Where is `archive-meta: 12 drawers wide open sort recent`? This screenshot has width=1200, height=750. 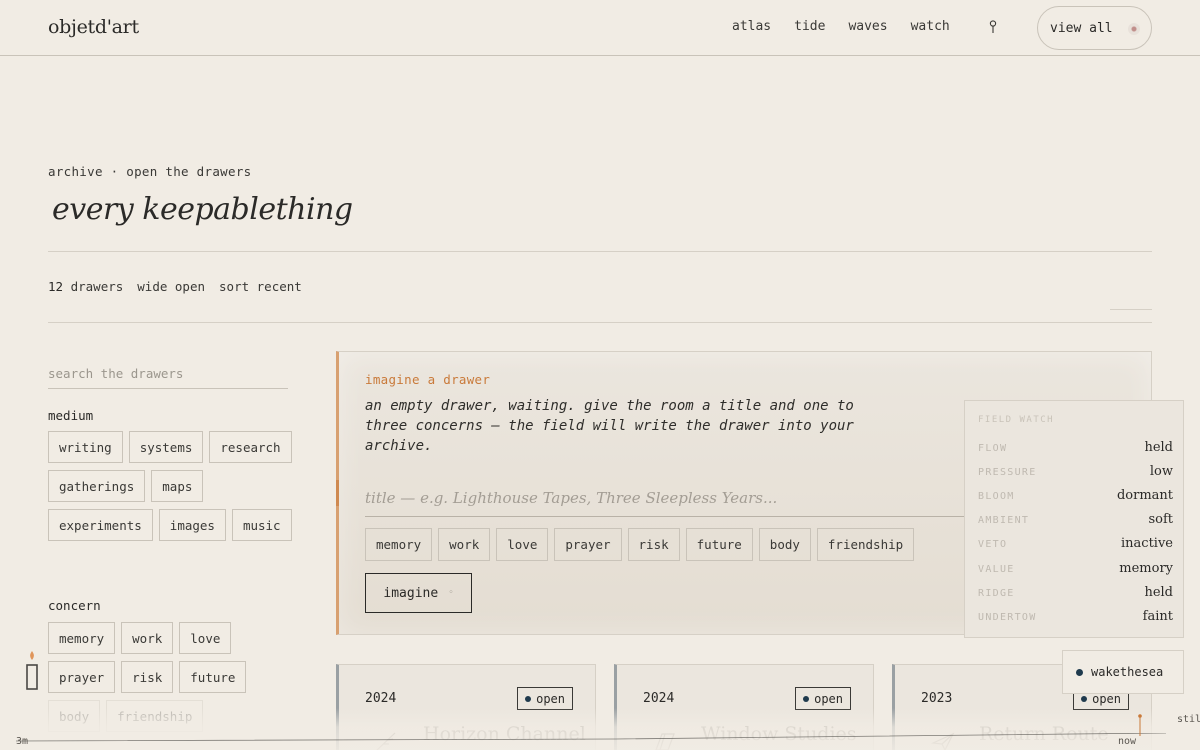 archive-meta: 12 drawers wide open sort recent is located at coordinates (175, 286).